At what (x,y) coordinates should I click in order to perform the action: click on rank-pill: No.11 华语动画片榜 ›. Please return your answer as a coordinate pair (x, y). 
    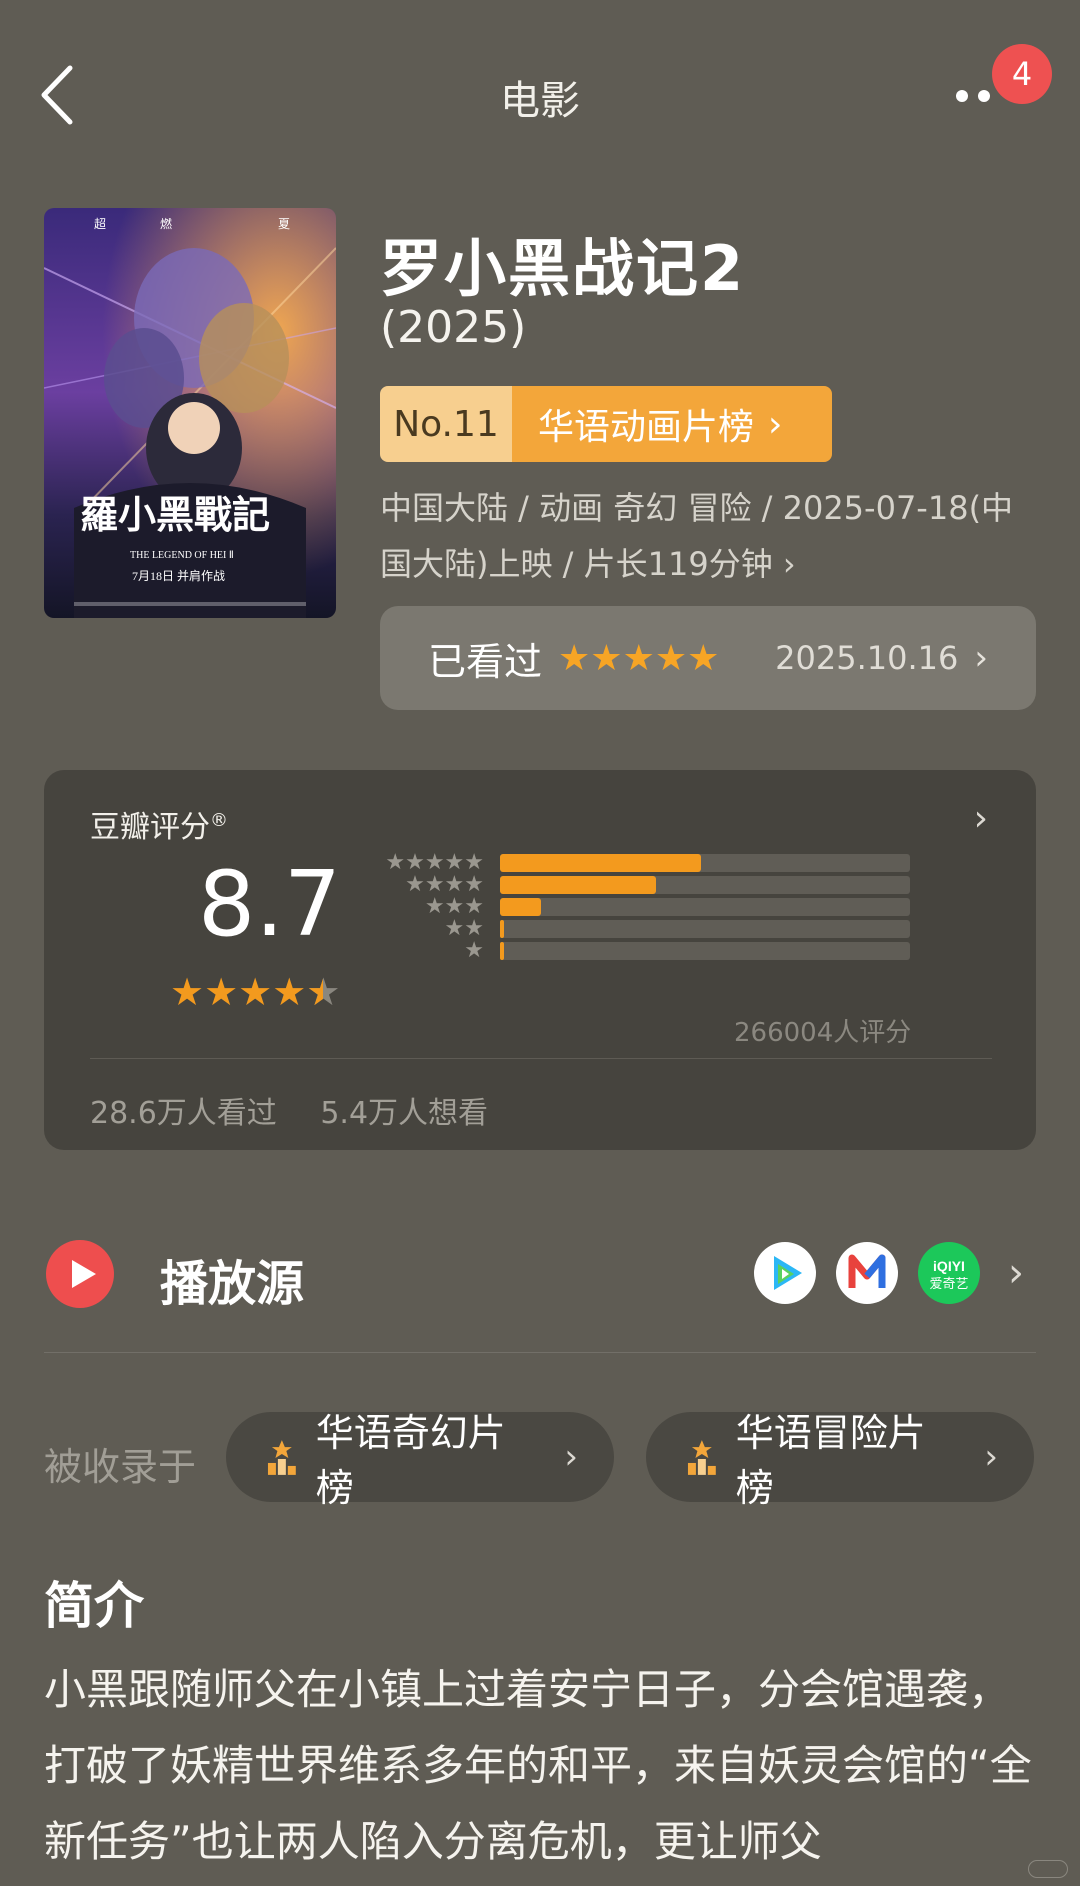
    Looking at the image, I should click on (606, 424).